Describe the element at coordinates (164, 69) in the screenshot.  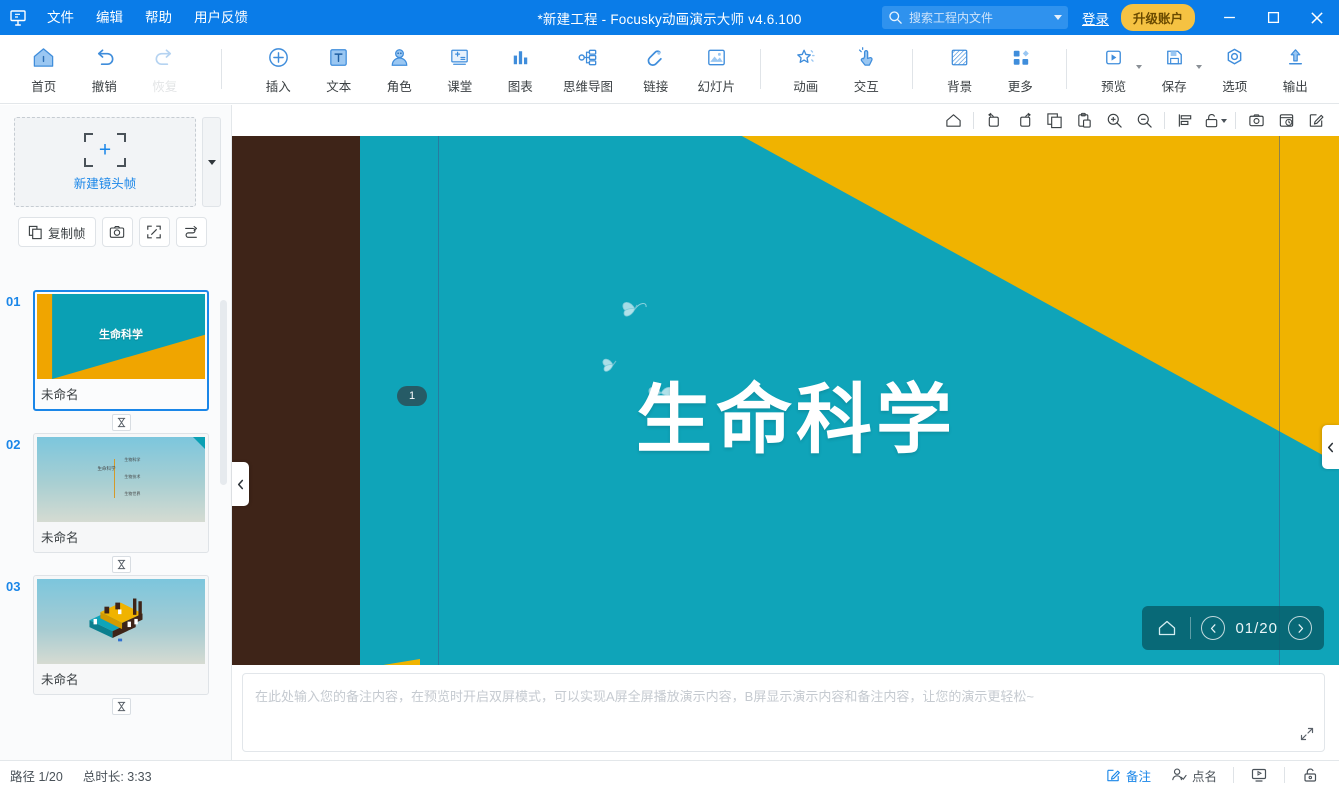
I see `ribbon-redo: 恢复` at that location.